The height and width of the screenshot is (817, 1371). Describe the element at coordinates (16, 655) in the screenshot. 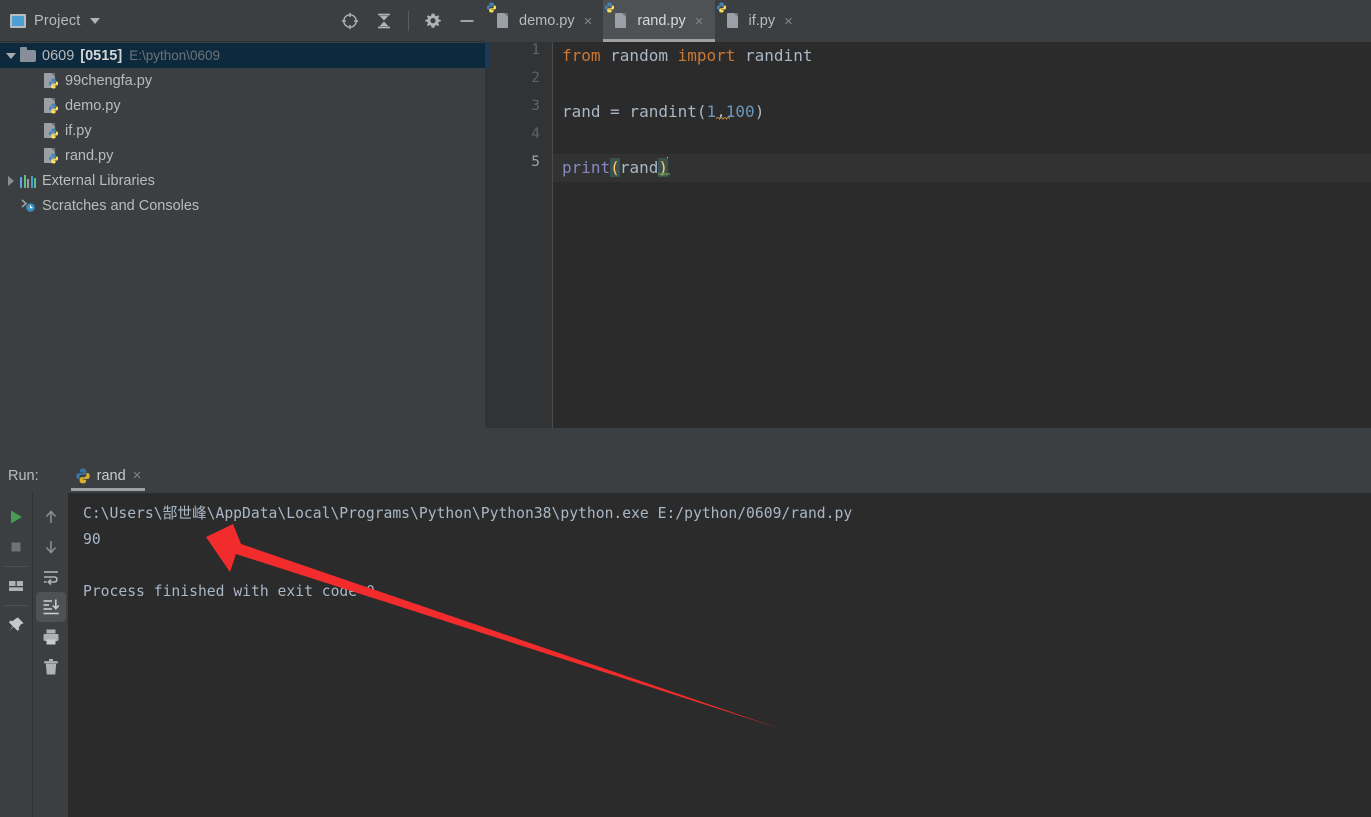

I see `run-toolbar-left` at that location.